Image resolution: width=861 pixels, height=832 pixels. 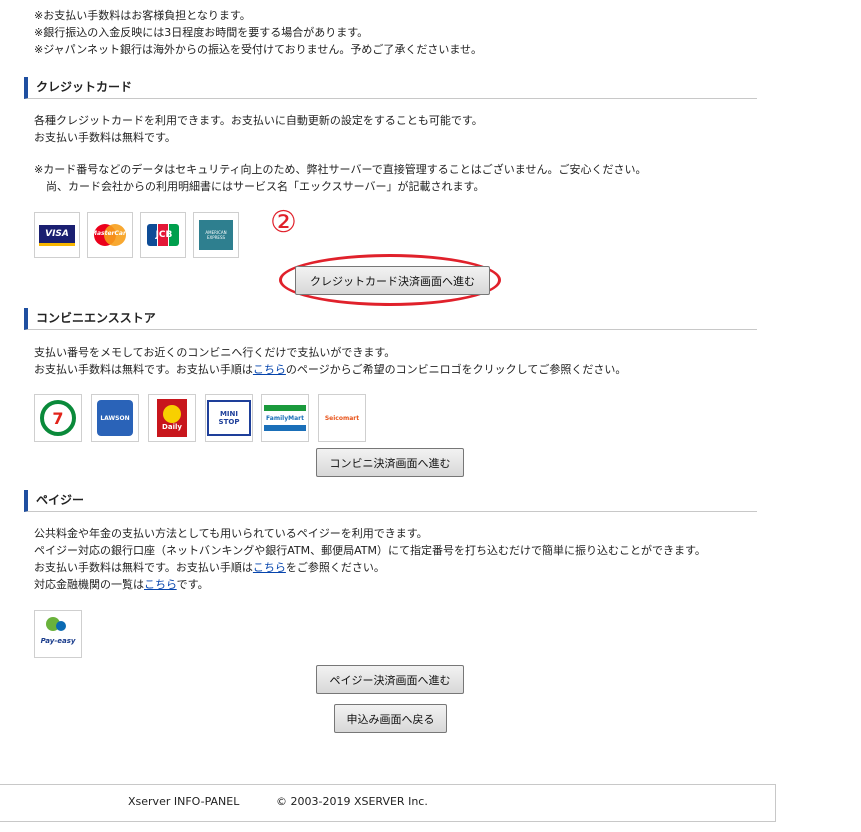 I want to click on note-transfer-delay: ※銀行振込の入金反映には3日程度お時間を要する場合があります。, so click(x=201, y=32).